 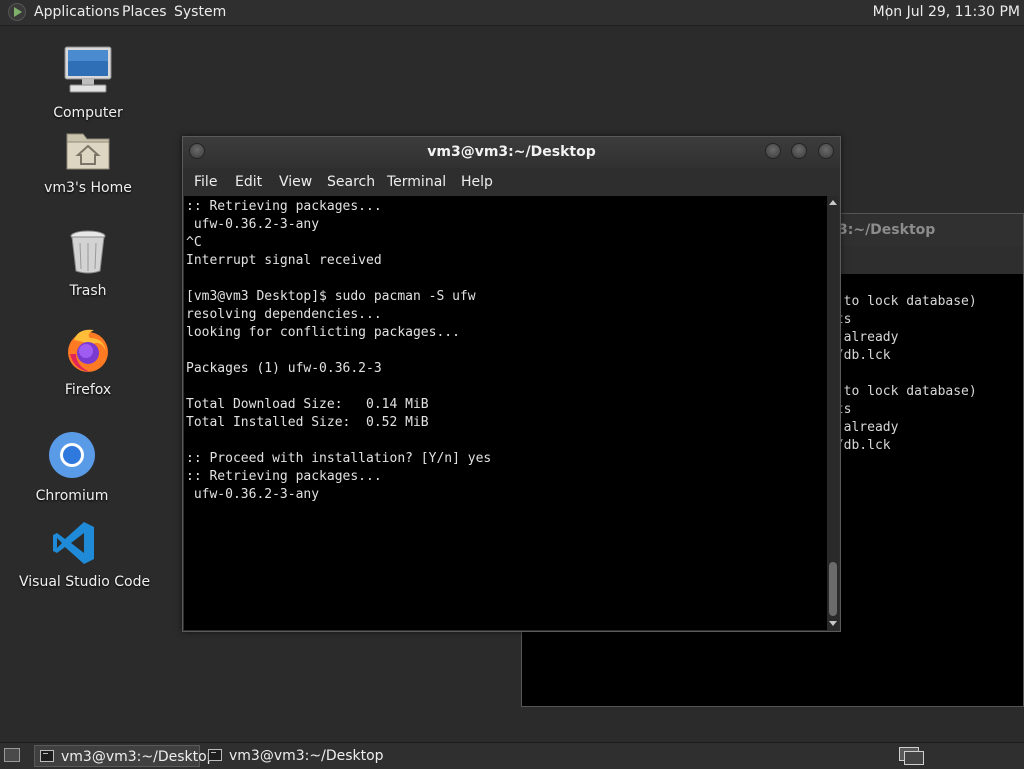 I want to click on desktop-icon-label: Chromium, so click(x=72, y=496).